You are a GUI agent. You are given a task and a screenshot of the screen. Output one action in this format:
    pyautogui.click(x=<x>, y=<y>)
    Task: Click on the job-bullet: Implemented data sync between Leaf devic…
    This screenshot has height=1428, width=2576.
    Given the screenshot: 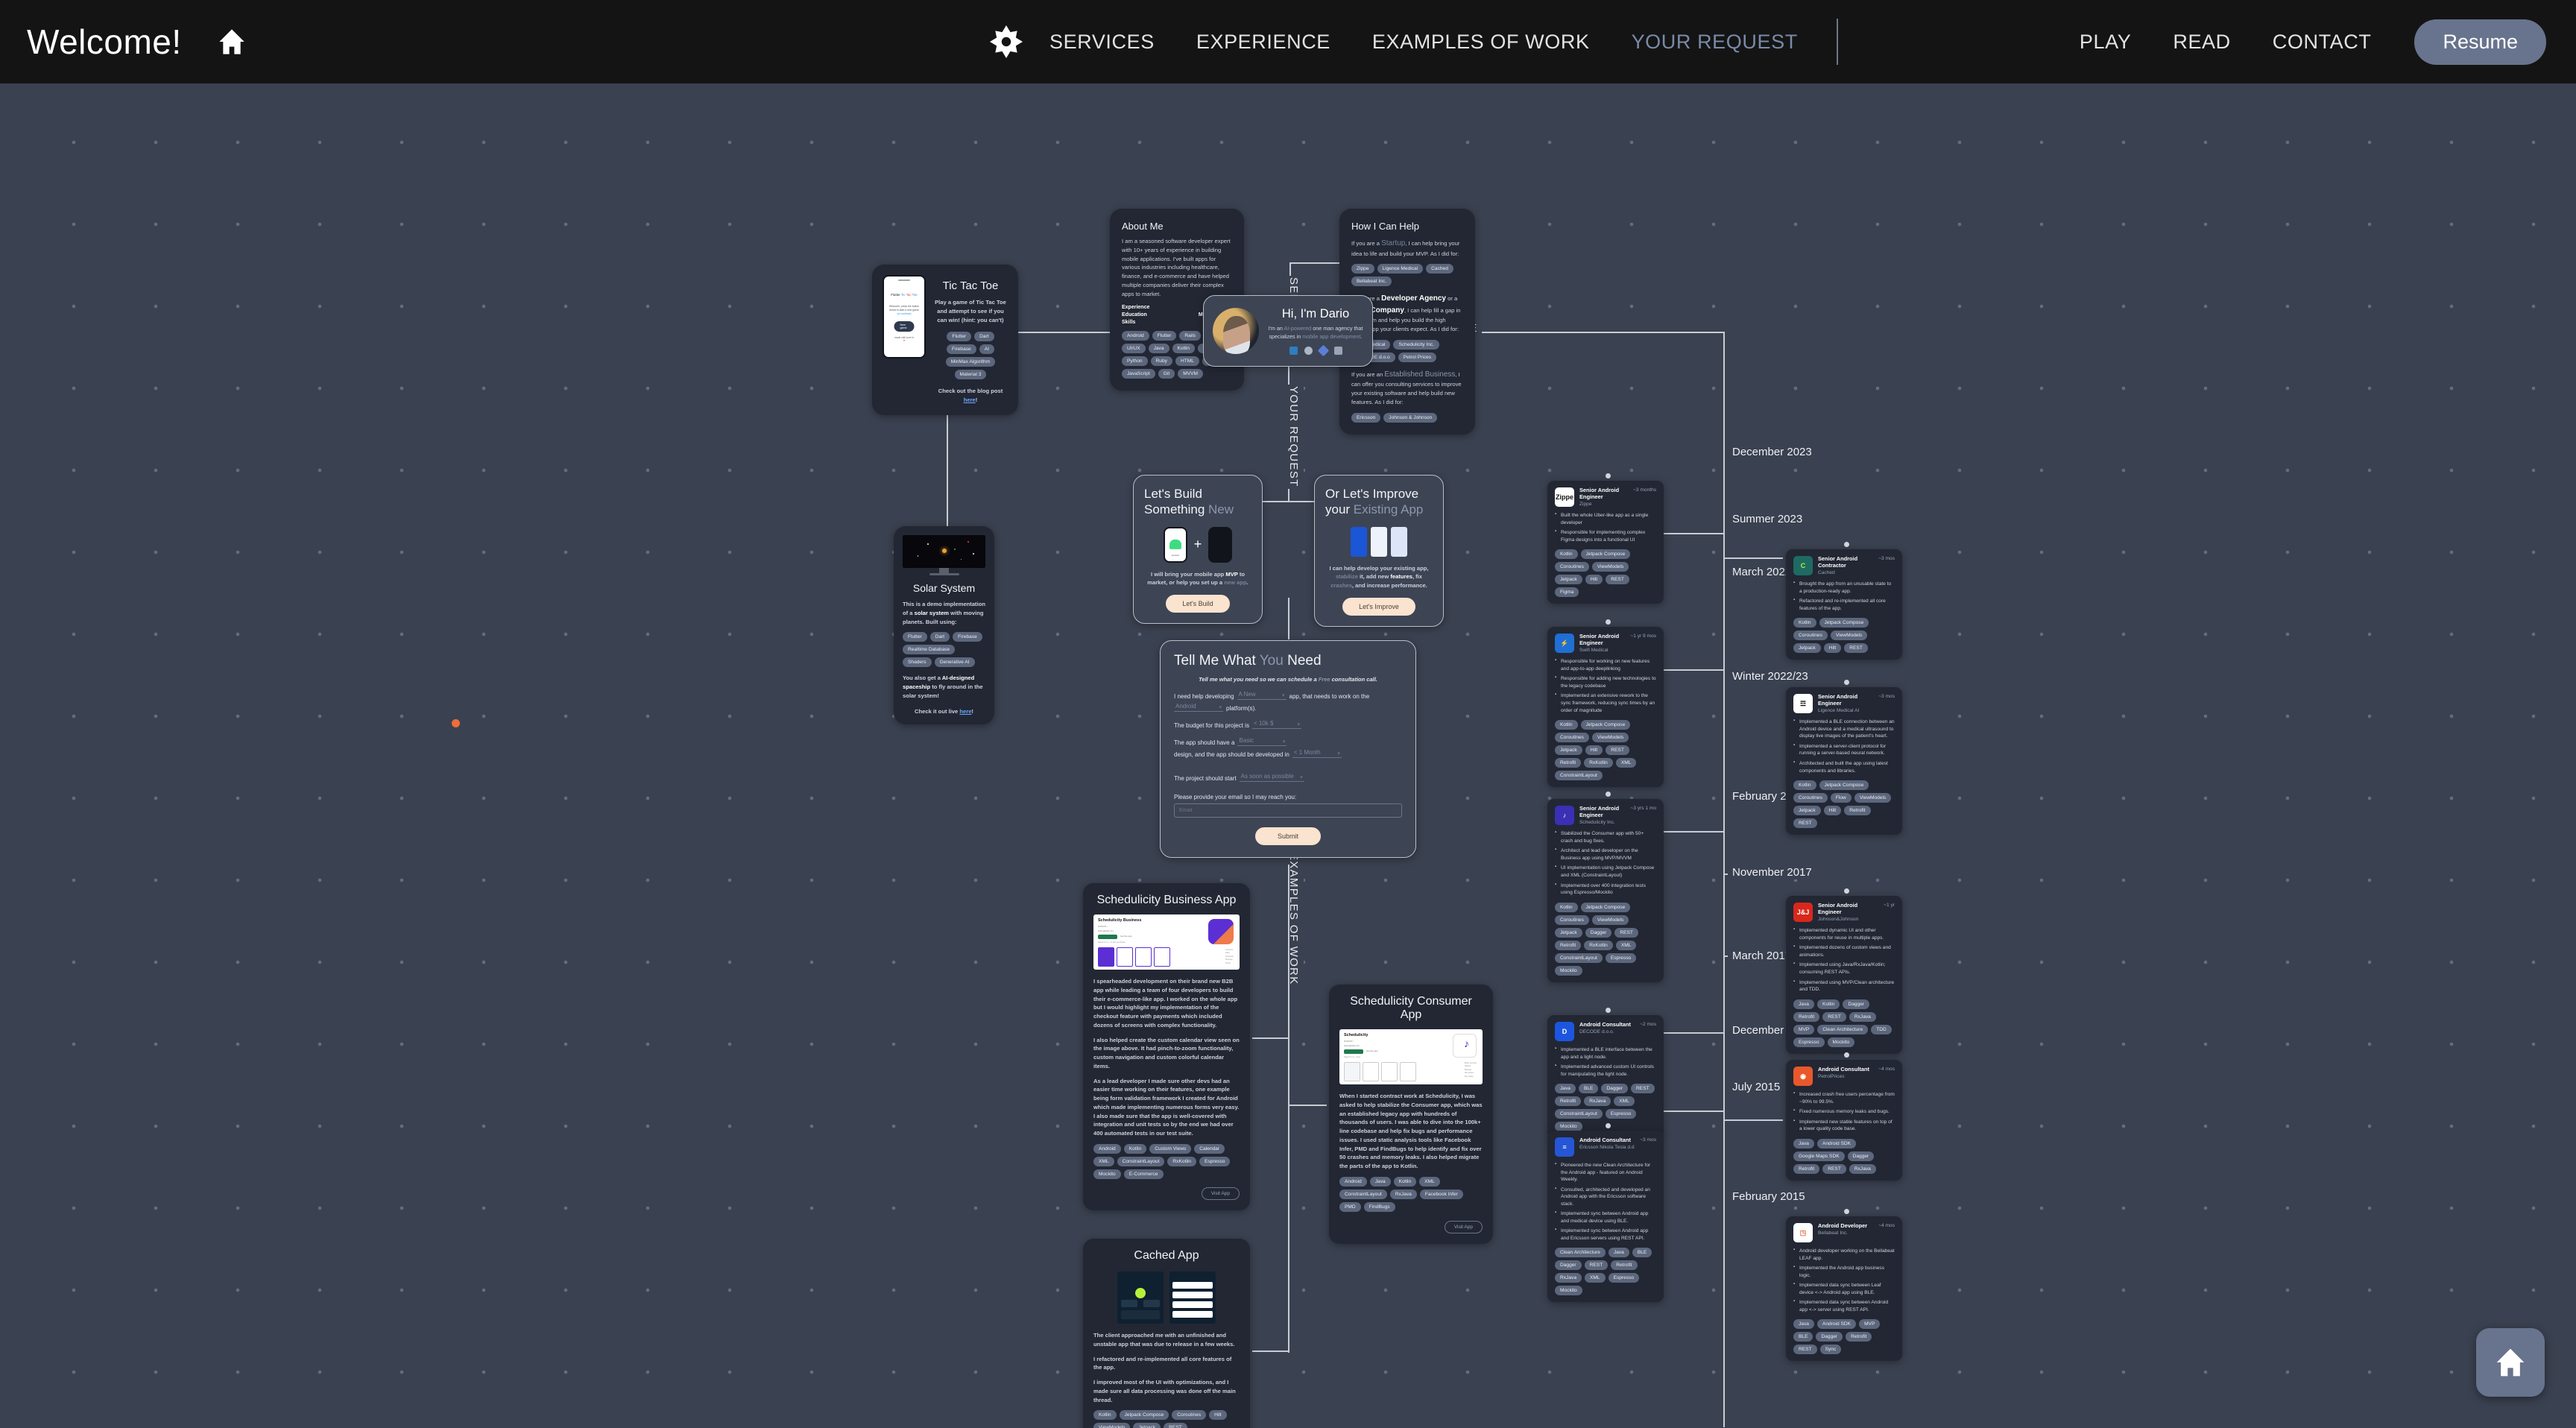 What is the action you would take?
    pyautogui.click(x=1844, y=1288)
    